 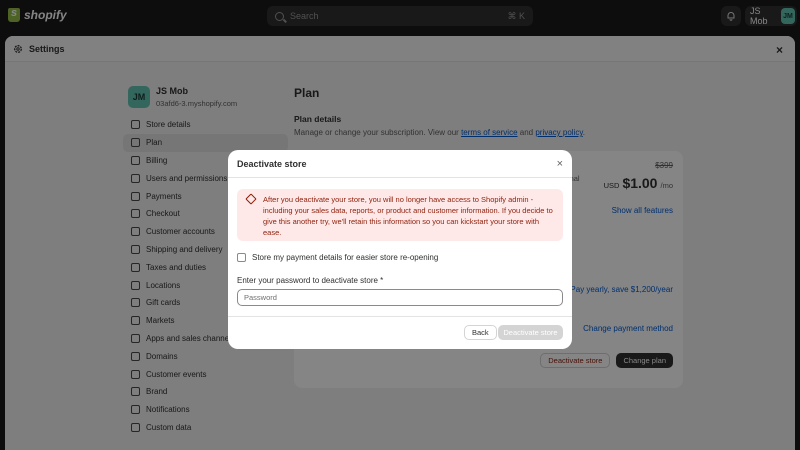 What do you see at coordinates (560, 164) in the screenshot?
I see `close-icon: ×` at bounding box center [560, 164].